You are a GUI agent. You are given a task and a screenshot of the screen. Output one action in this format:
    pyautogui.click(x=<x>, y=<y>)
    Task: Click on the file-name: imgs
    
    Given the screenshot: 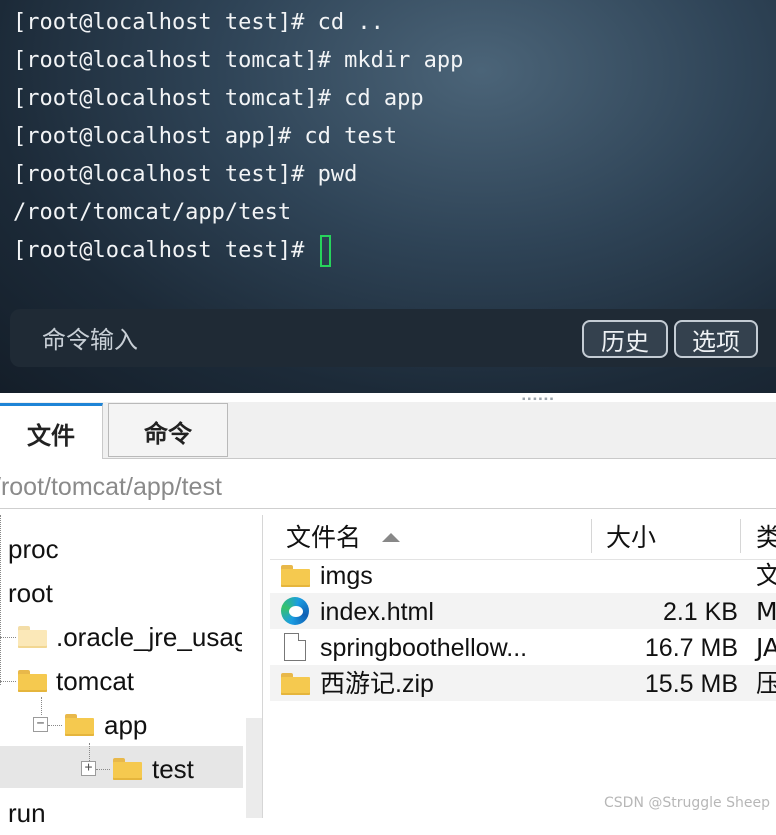 What is the action you would take?
    pyautogui.click(x=346, y=576)
    